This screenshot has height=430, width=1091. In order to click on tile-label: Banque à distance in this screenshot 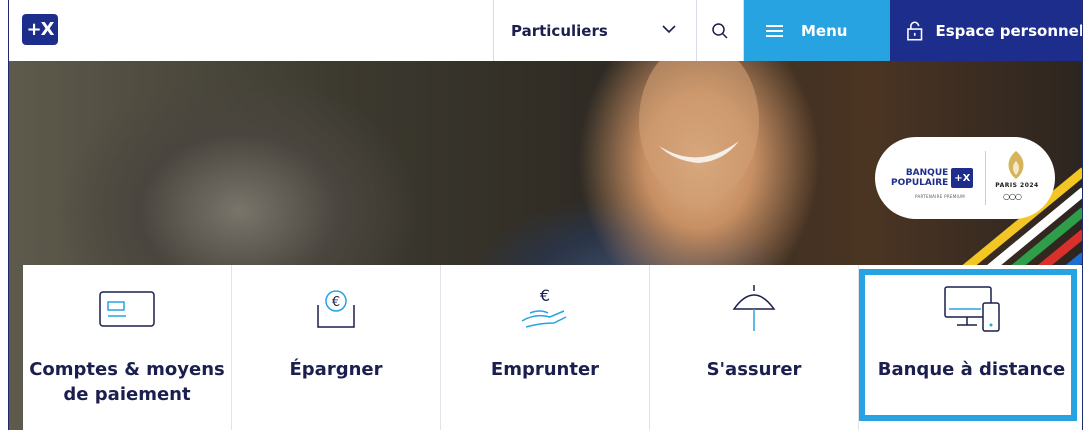, I will do `click(971, 369)`.